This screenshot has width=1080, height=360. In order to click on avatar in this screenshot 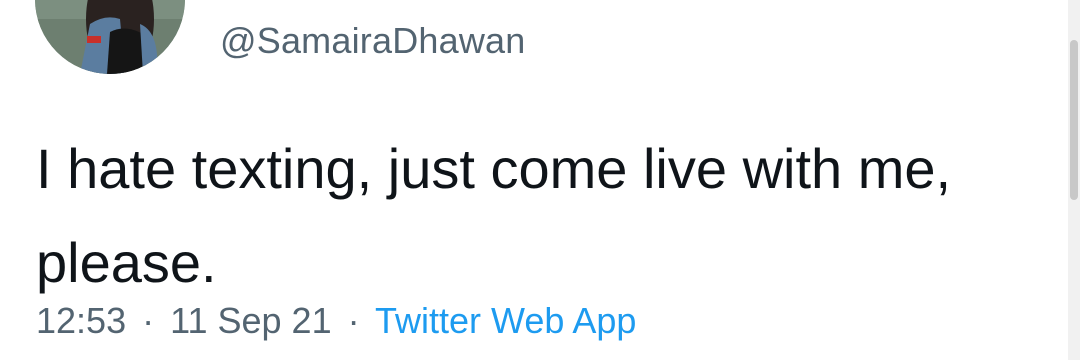, I will do `click(110, 37)`.